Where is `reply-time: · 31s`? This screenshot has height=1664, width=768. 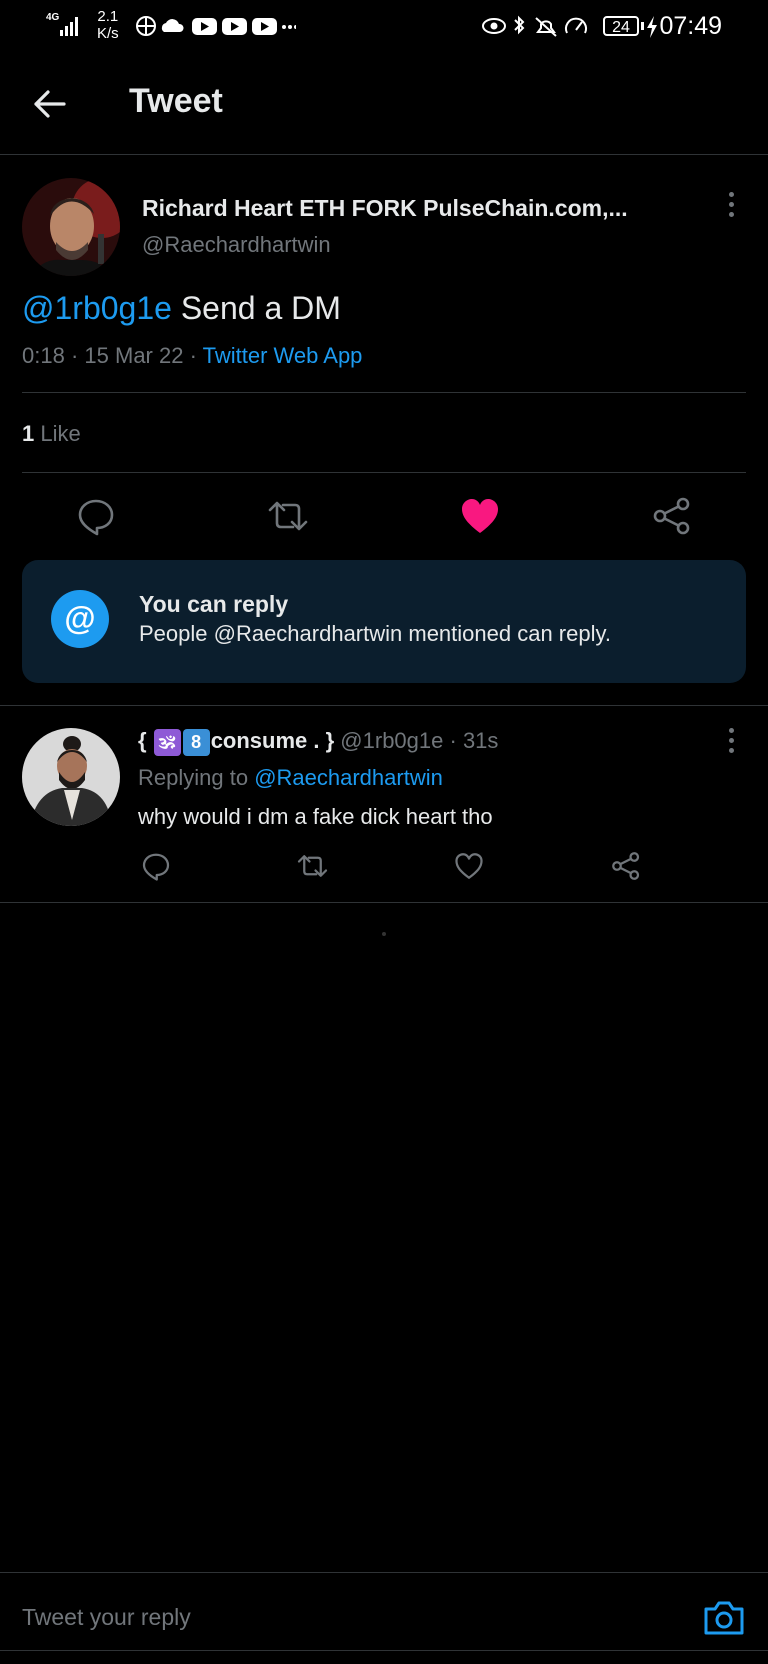 reply-time: · 31s is located at coordinates (474, 740).